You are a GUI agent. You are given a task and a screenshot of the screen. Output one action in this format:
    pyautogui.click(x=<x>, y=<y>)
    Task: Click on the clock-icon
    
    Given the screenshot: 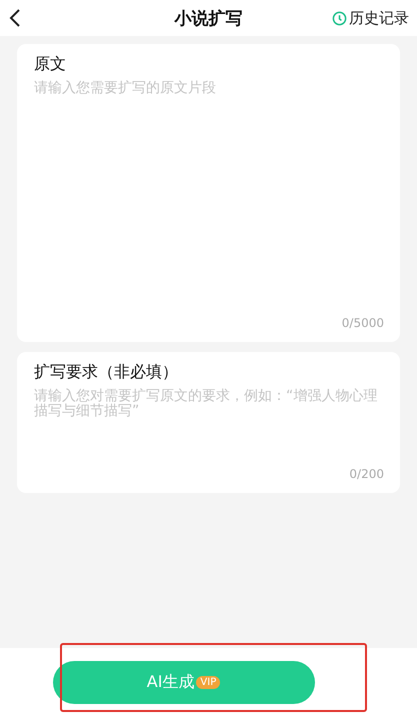 What is the action you would take?
    pyautogui.click(x=339, y=18)
    